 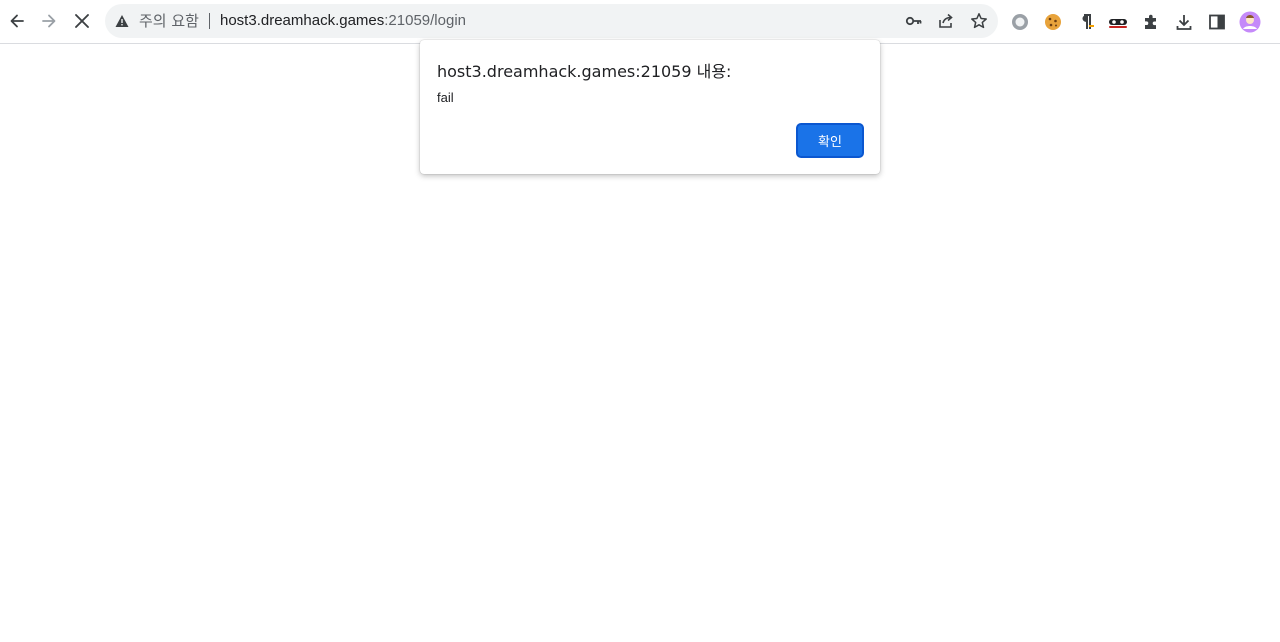 I want to click on circle-extension-icon, so click(x=1020, y=22).